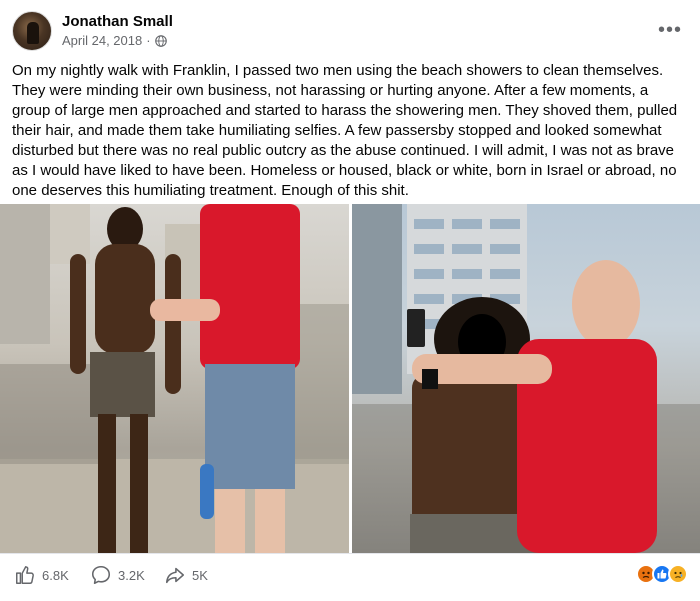 Image resolution: width=700 pixels, height=601 pixels. I want to click on comment-button: 3.2K, so click(117, 575).